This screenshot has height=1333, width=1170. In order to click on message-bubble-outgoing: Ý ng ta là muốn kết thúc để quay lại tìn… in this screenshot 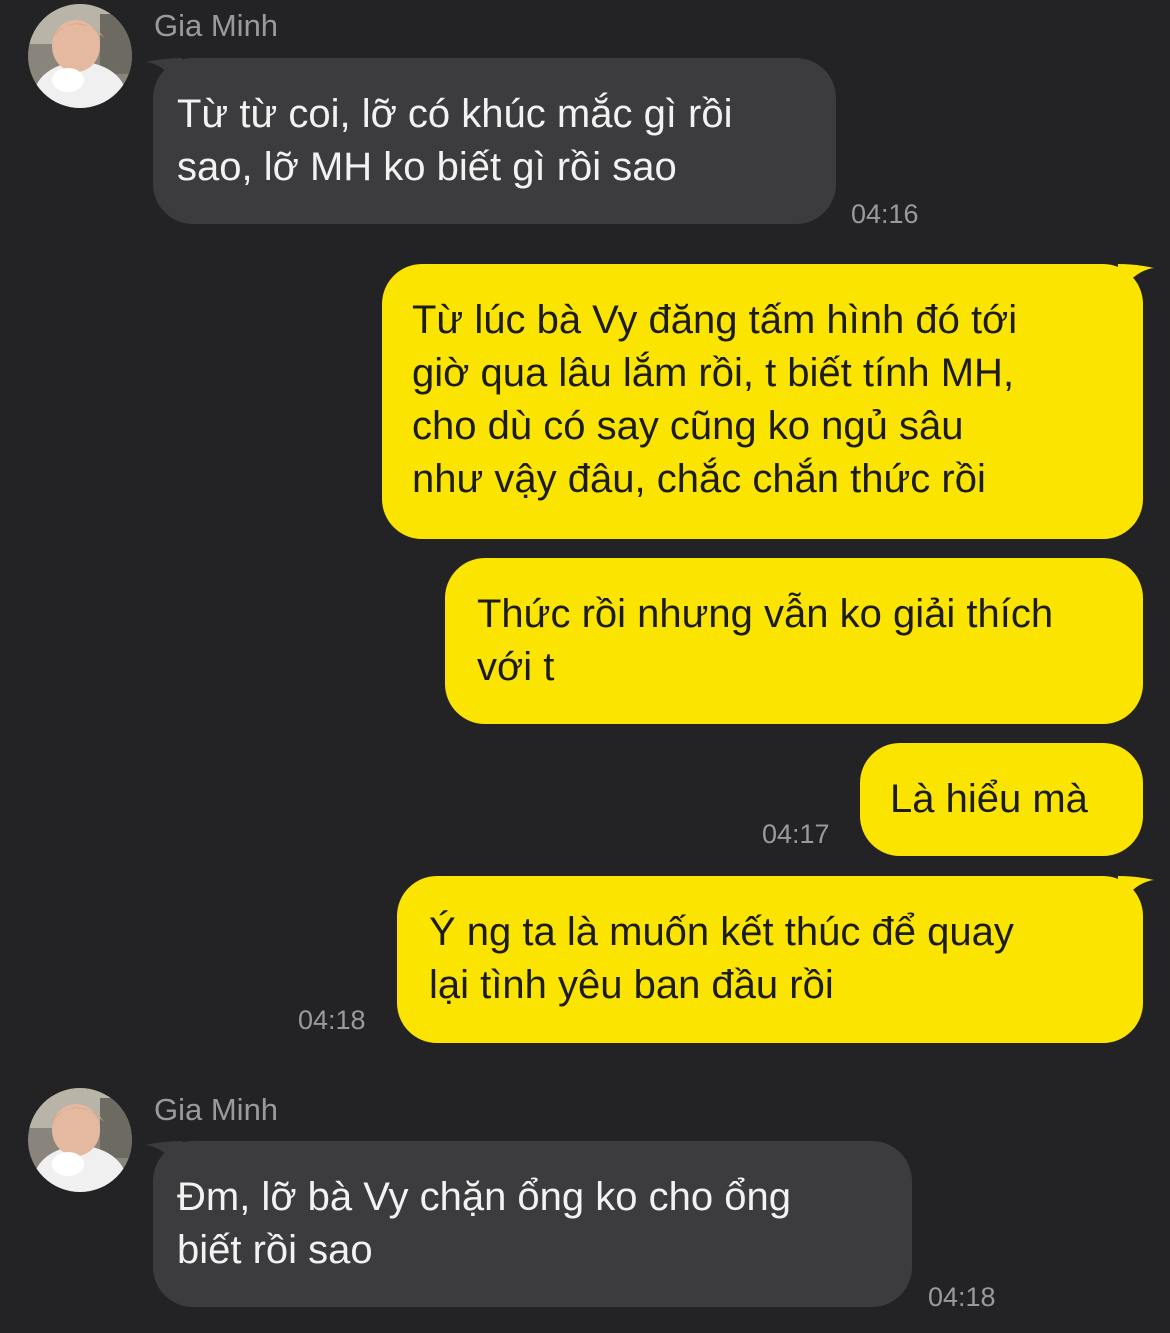, I will do `click(770, 959)`.